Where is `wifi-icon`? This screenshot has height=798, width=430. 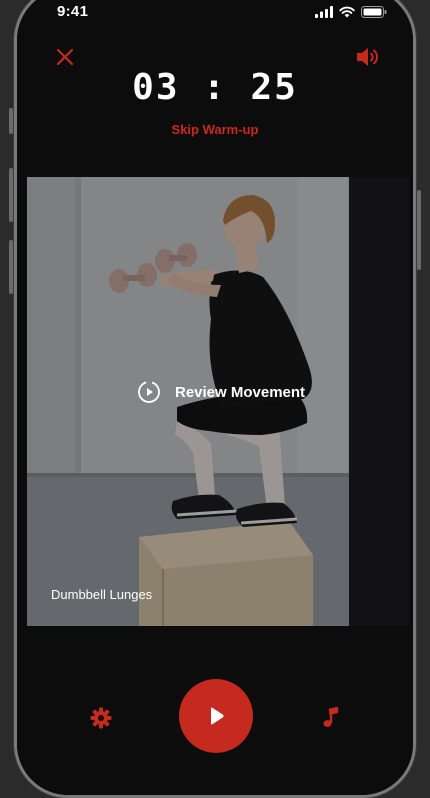 wifi-icon is located at coordinates (347, 12).